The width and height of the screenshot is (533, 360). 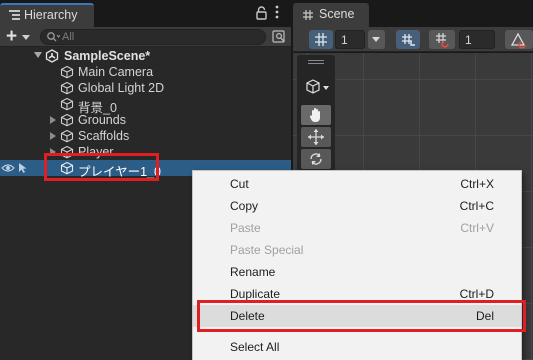 I want to click on grid-size-dropdown, so click(x=376, y=39).